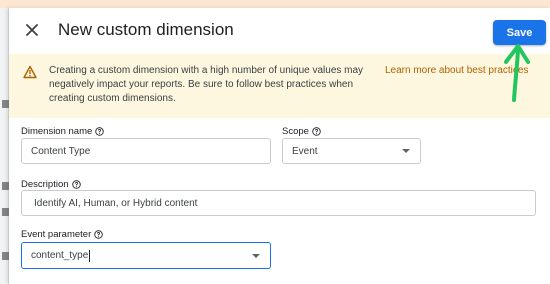 Image resolution: width=550 pixels, height=284 pixels. I want to click on description-value: Identify AI, Human, or Hybrid content, so click(116, 203).